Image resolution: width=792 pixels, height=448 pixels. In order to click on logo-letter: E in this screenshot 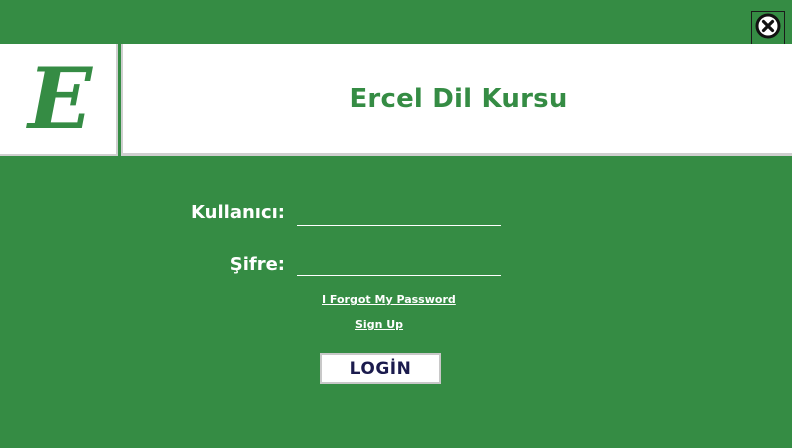, I will do `click(60, 98)`.